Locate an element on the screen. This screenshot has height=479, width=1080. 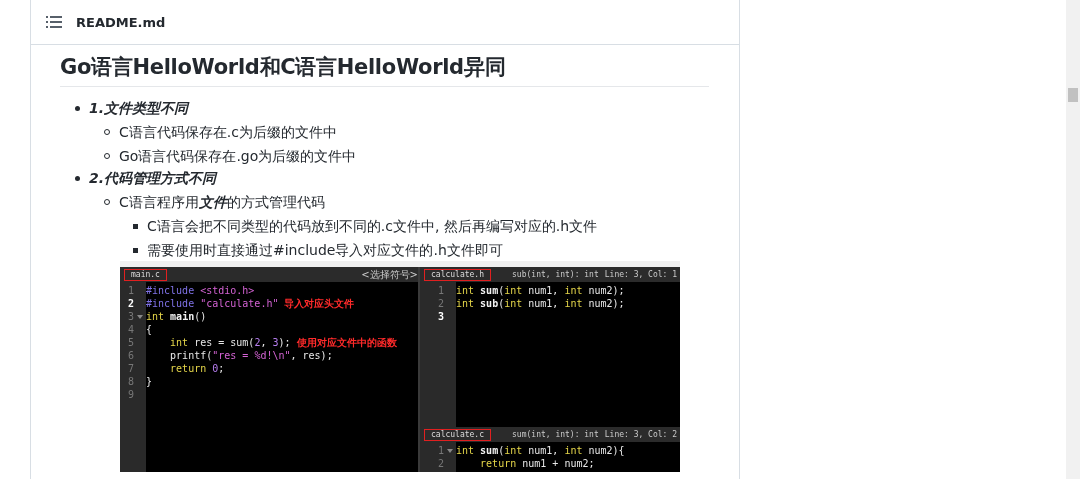
code-line: int main() is located at coordinates (176, 316).